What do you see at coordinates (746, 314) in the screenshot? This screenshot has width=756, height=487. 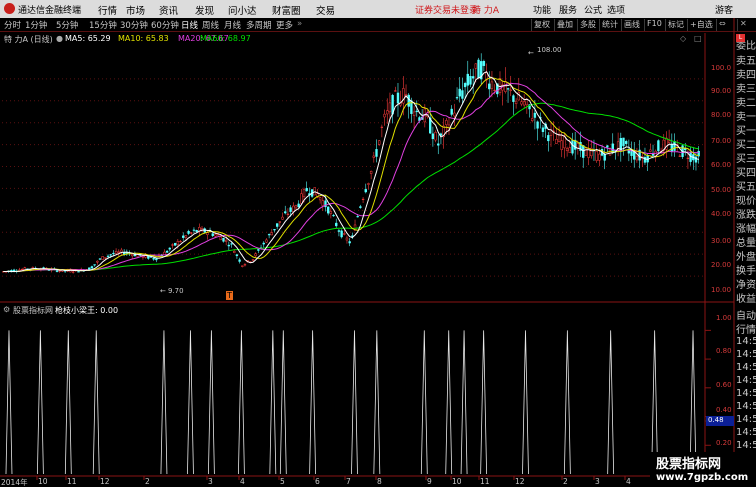 I see `auto-label: 自动` at bounding box center [746, 314].